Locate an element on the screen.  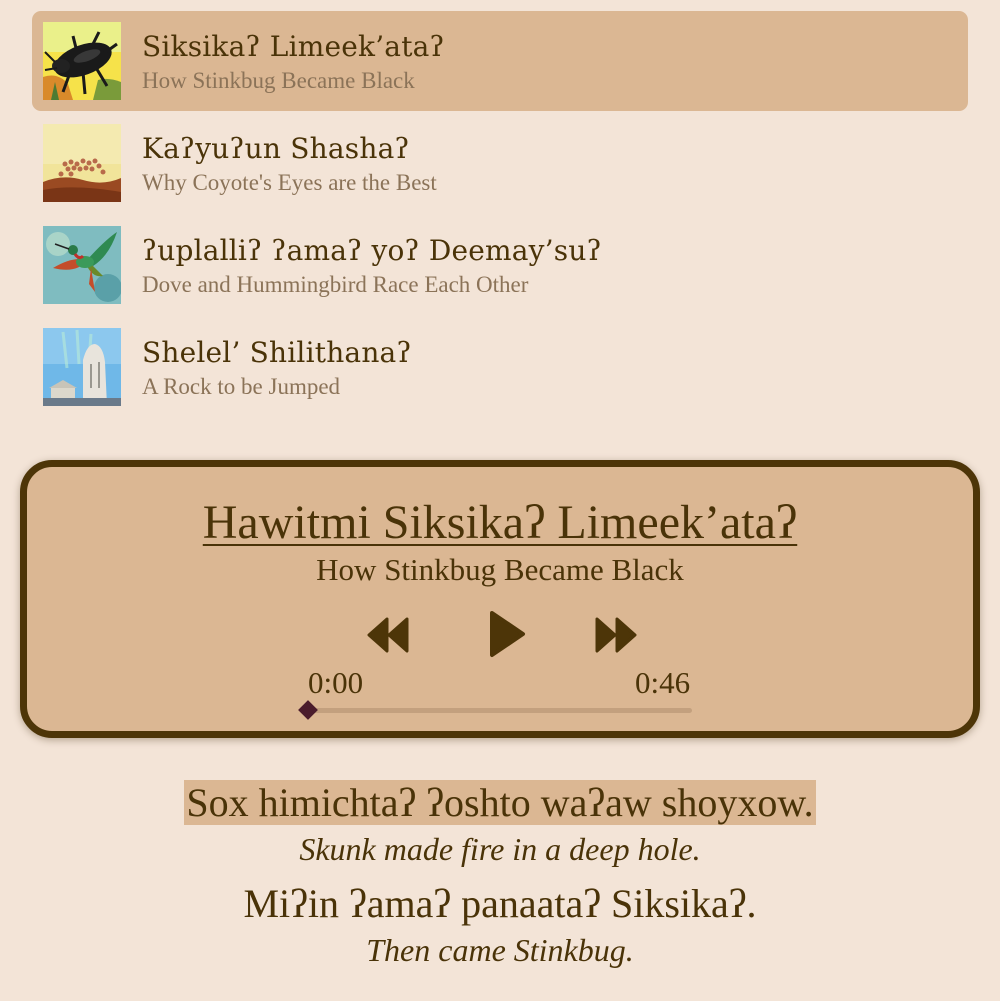
player-title-text: Hawitmi Siksikaʔ Limeek’ataʔ is located at coordinates (500, 522).